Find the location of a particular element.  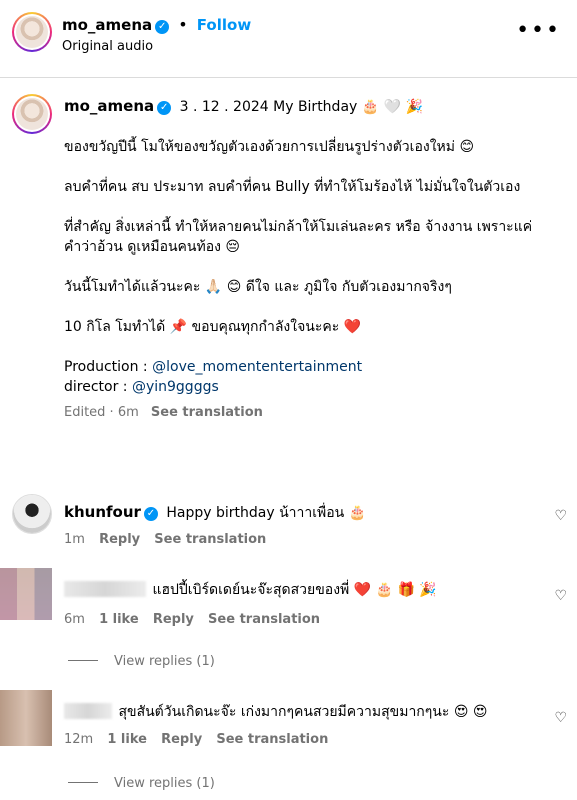

comment-time: 12m is located at coordinates (79, 739).